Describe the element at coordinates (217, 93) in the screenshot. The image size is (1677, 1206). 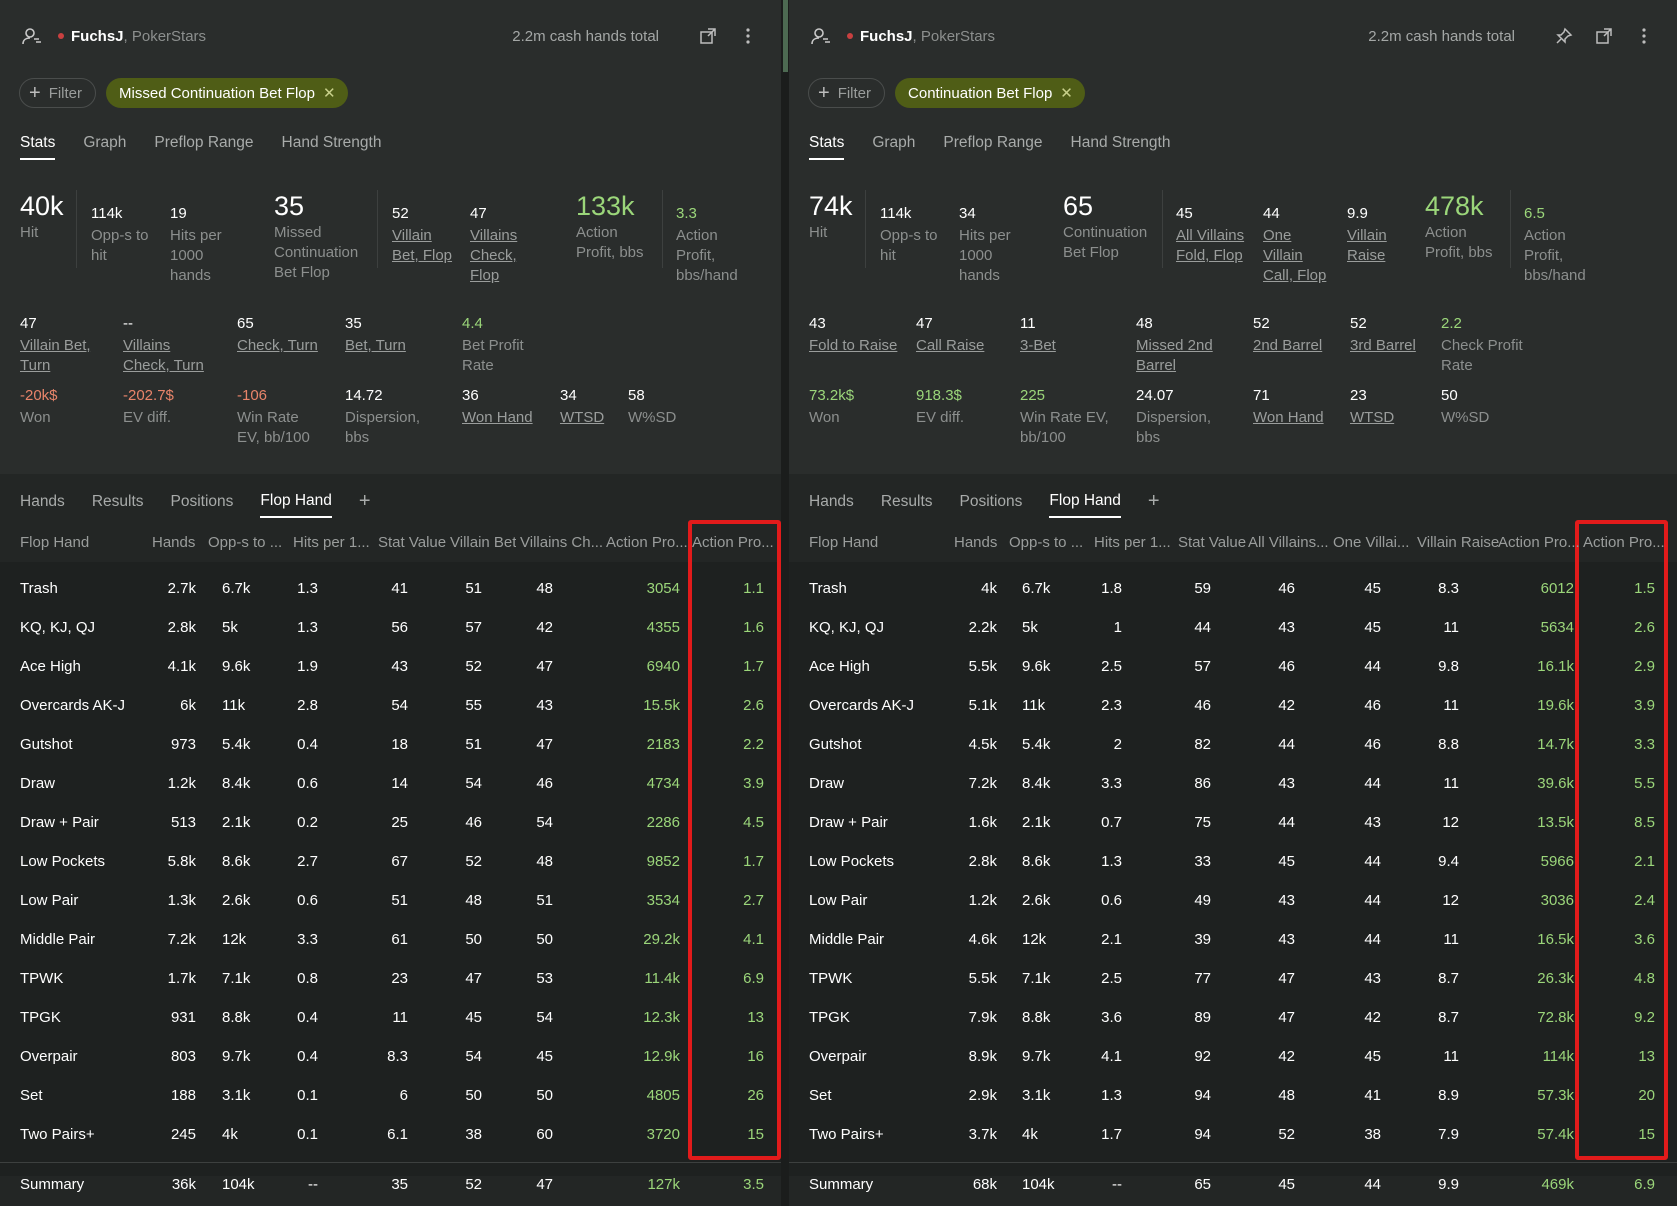
I see `chip-label: Missed Continuation Bet Flop` at that location.